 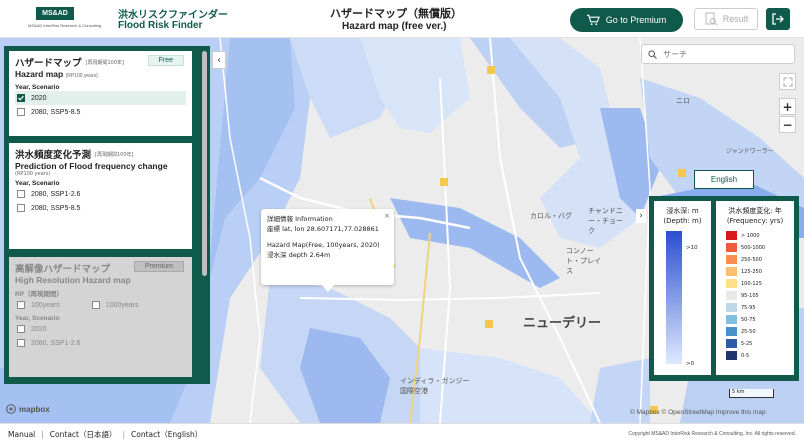 What do you see at coordinates (204, 163) in the screenshot?
I see `panel-scrollbar` at bounding box center [204, 163].